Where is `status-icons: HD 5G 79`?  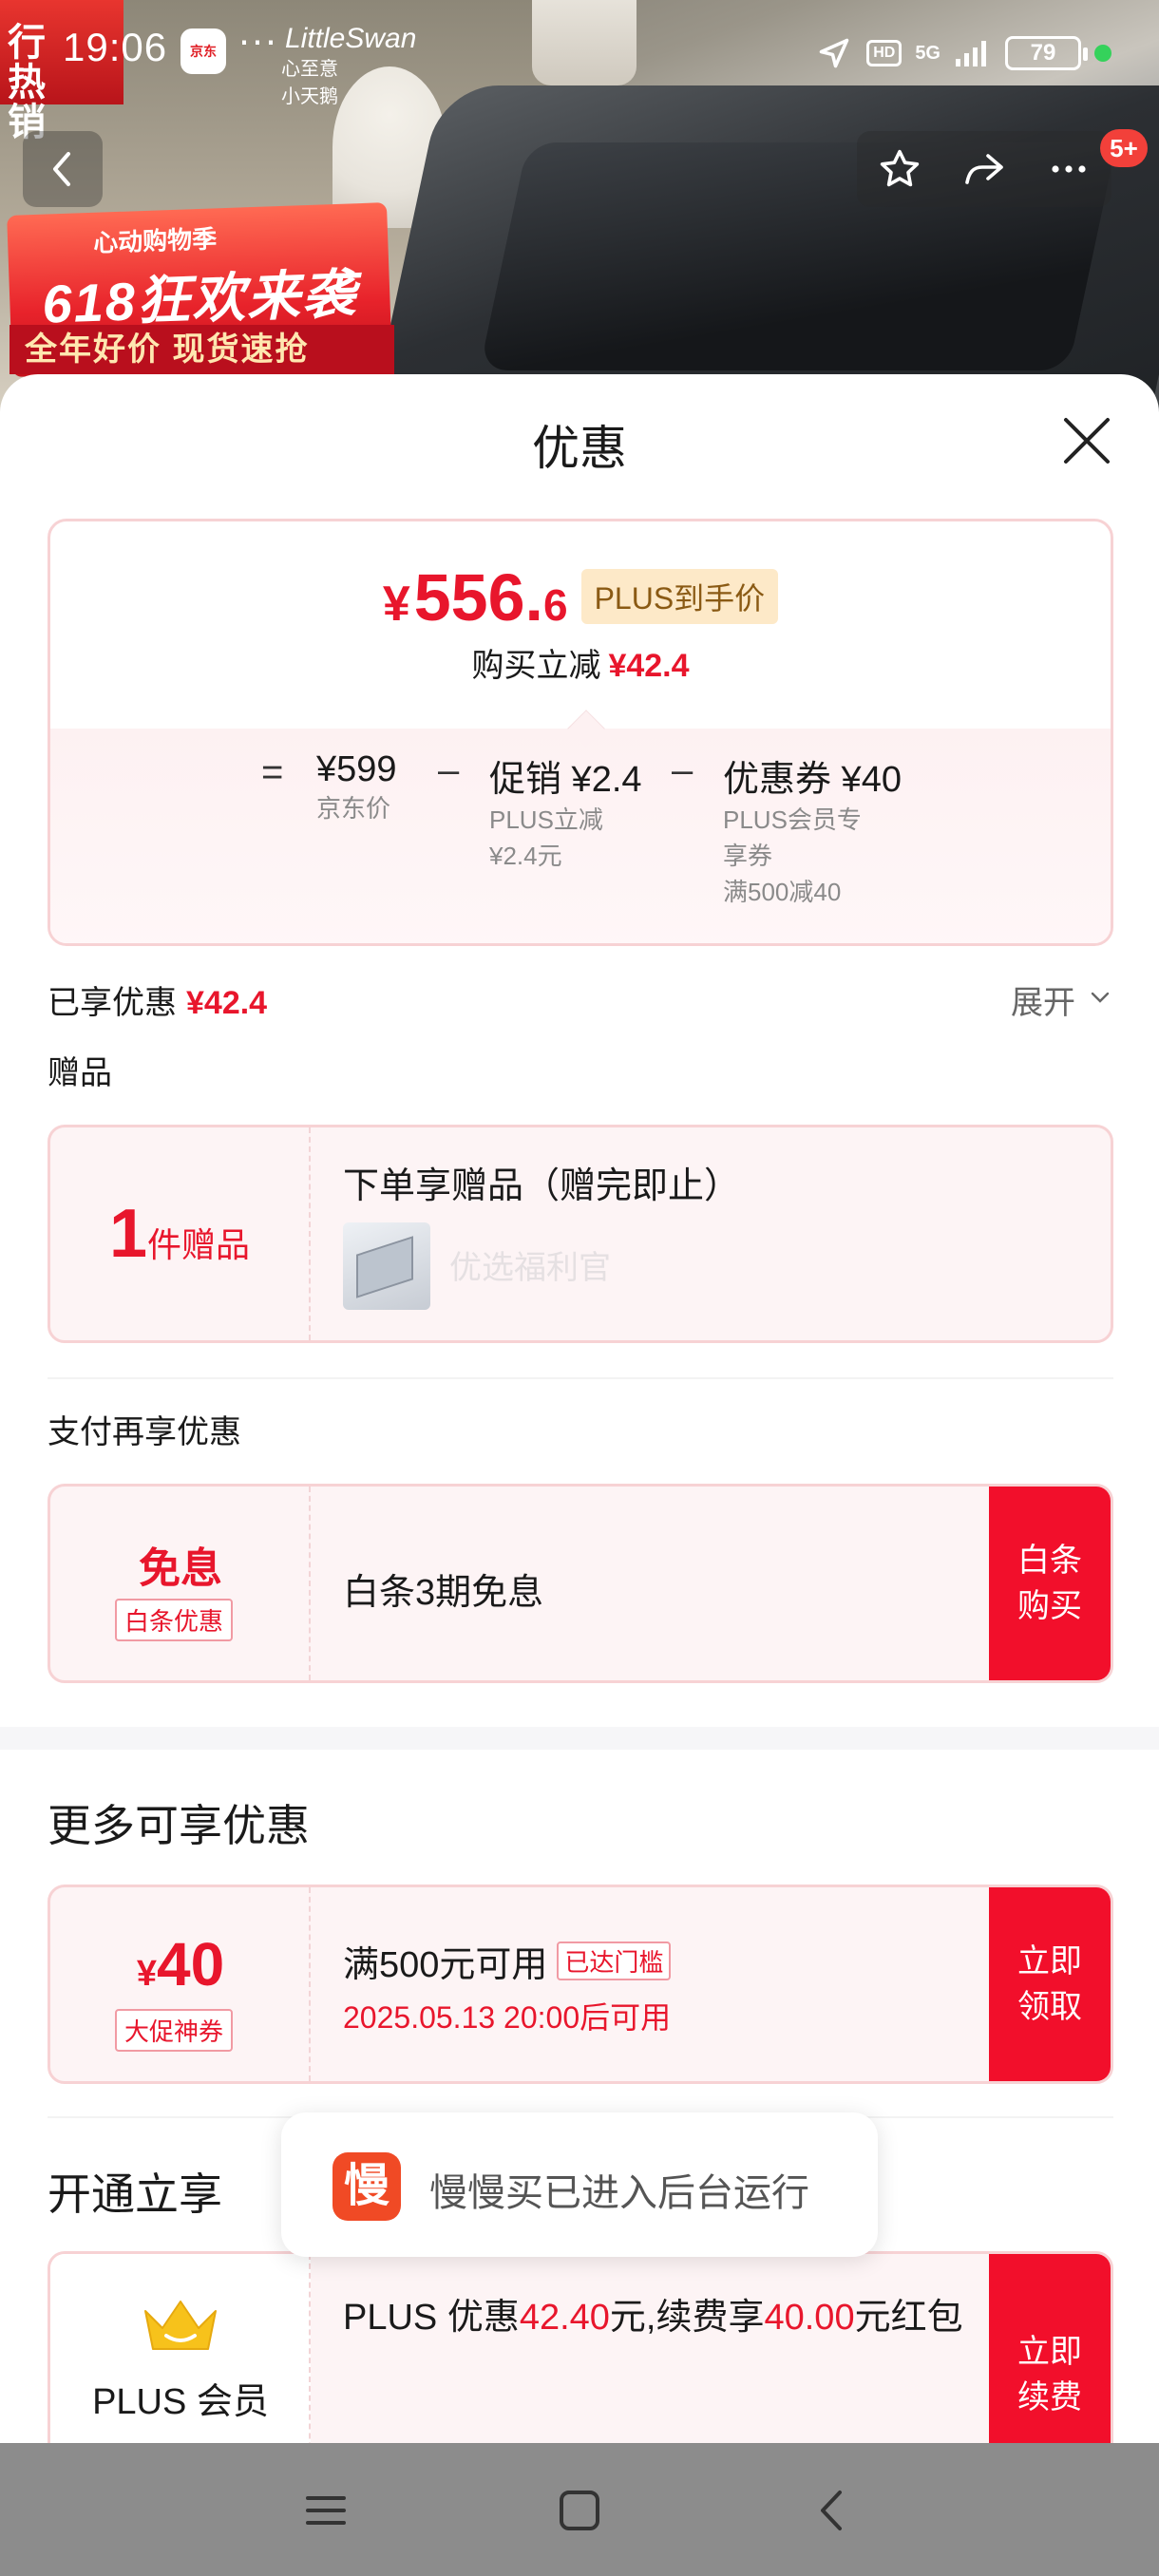 status-icons: HD 5G 79 is located at coordinates (963, 53).